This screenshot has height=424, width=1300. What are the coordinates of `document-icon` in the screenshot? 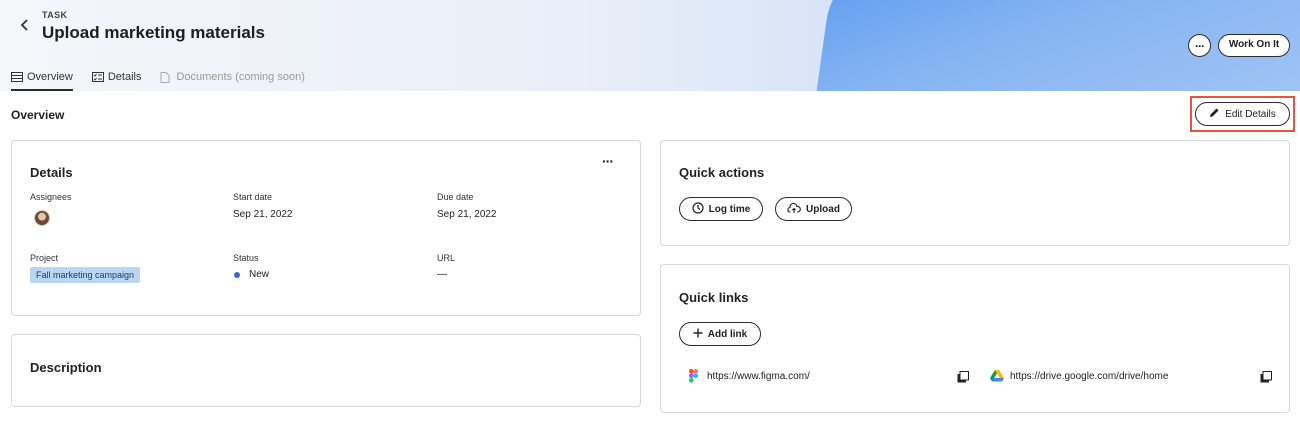 It's located at (166, 77).